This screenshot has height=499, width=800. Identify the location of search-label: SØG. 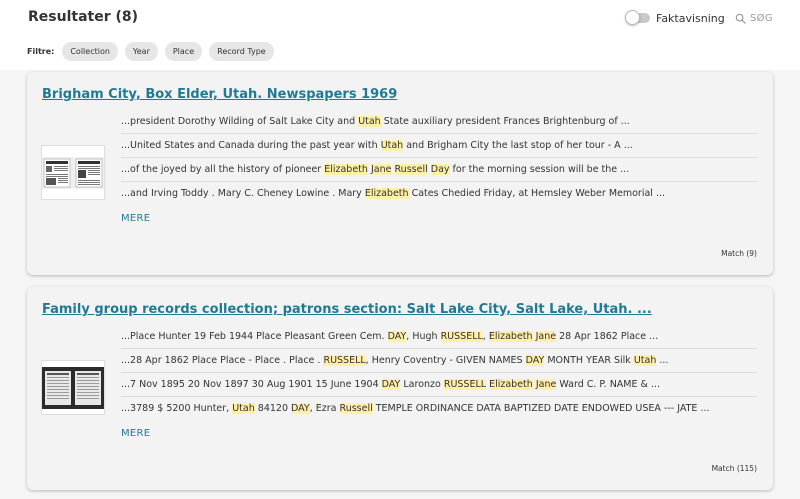
(761, 18).